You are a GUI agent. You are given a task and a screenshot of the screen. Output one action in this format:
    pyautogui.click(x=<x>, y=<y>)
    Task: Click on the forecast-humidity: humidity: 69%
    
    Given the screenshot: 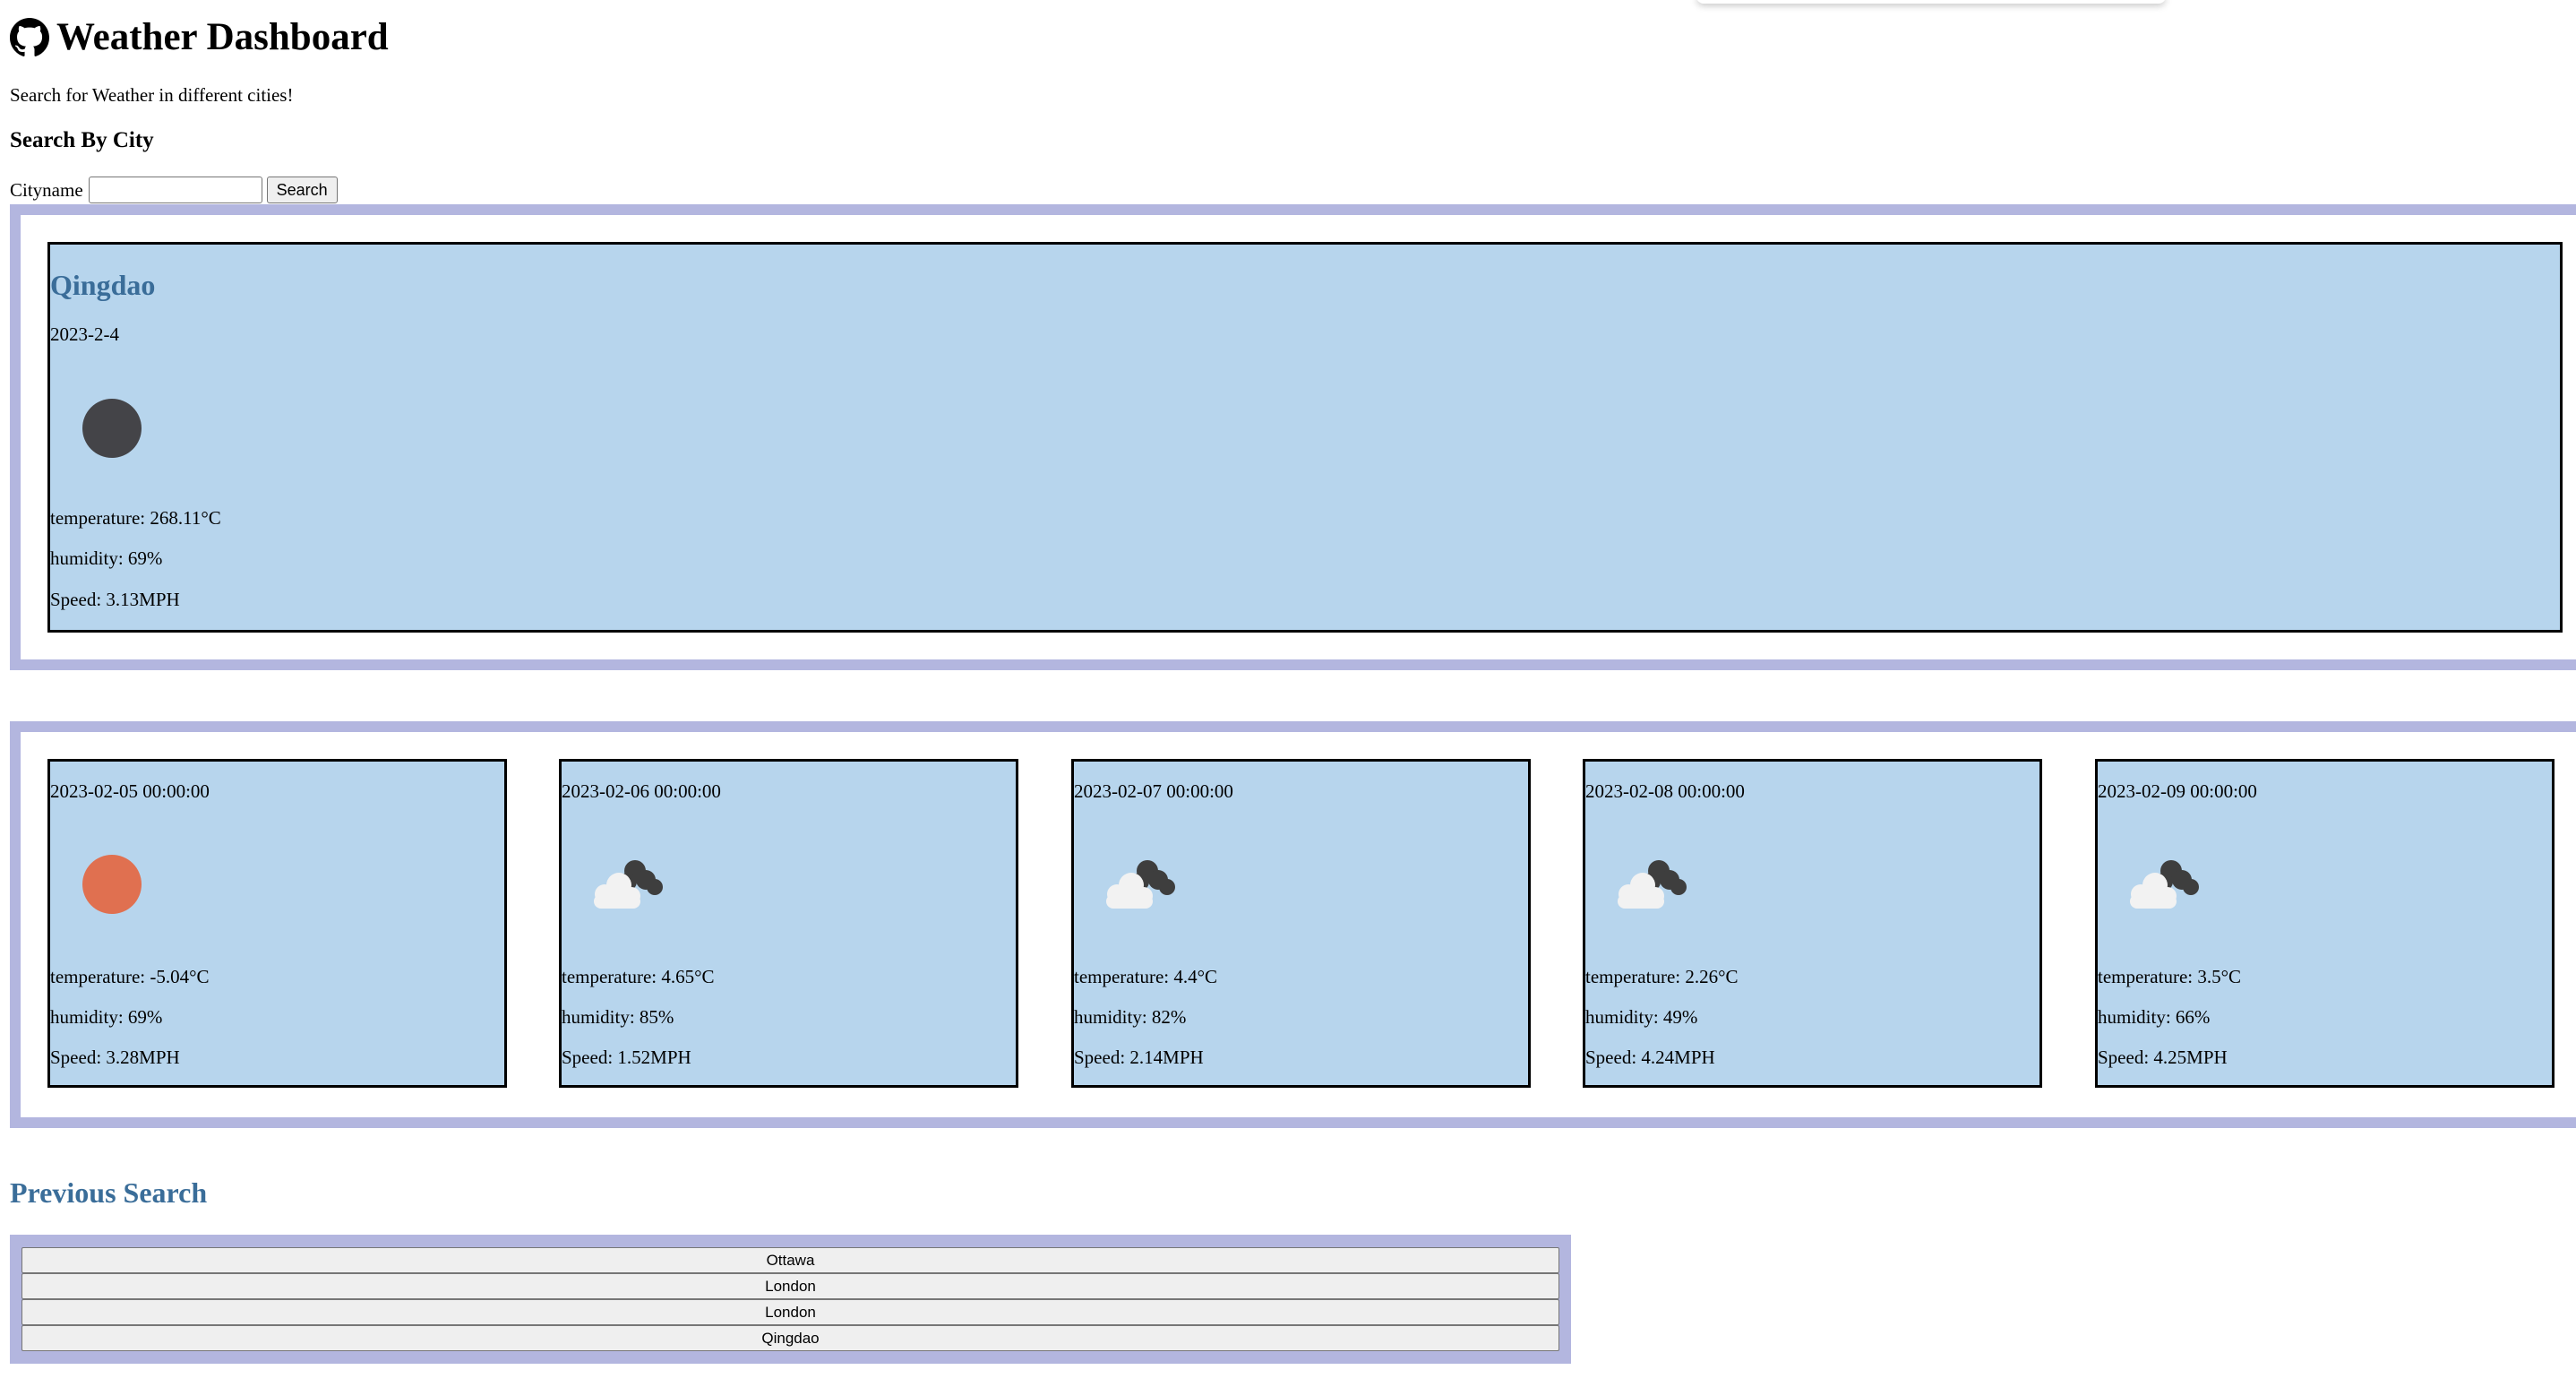 What is the action you would take?
    pyautogui.click(x=106, y=1017)
    